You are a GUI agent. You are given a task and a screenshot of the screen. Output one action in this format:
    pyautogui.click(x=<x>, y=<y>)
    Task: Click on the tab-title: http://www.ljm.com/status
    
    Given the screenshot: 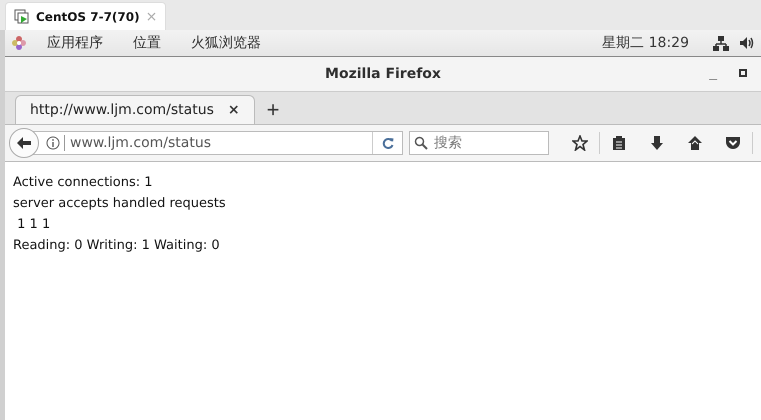 What is the action you would take?
    pyautogui.click(x=122, y=110)
    